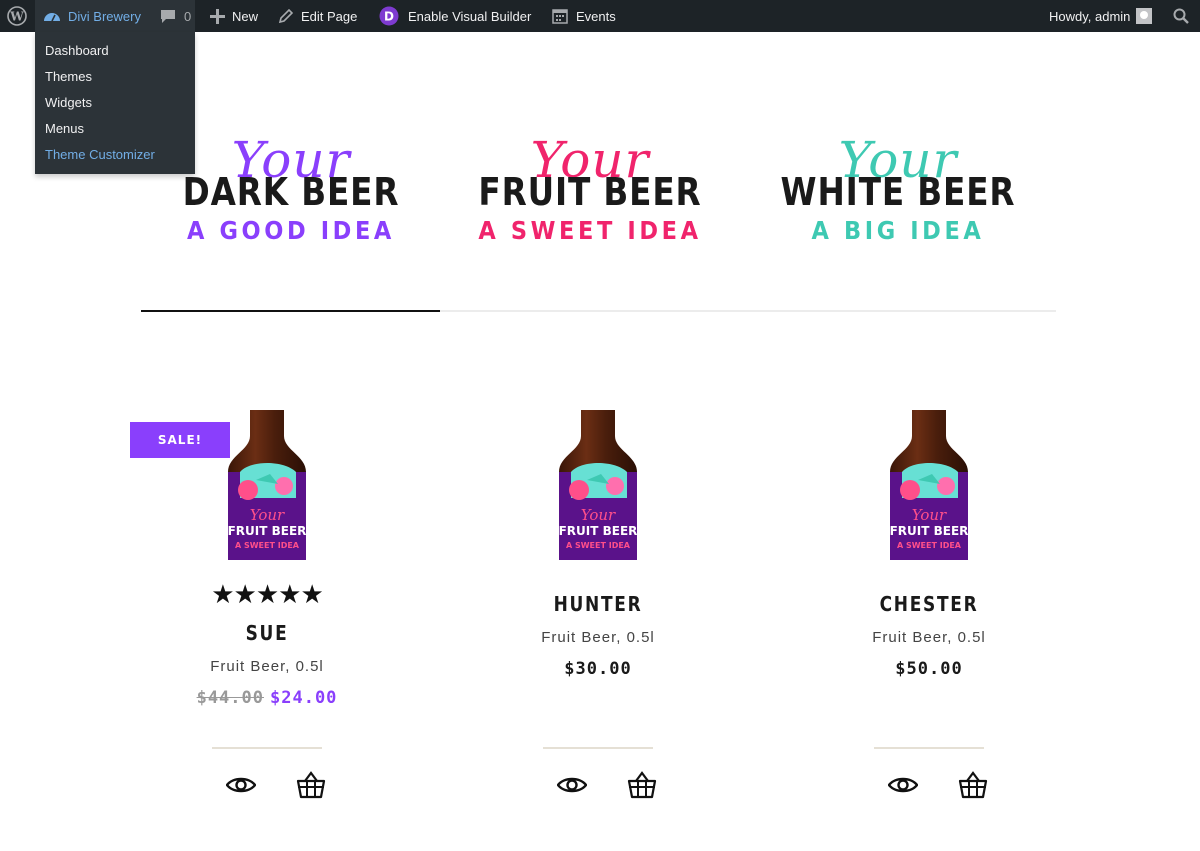 Image resolution: width=1200 pixels, height=851 pixels. Describe the element at coordinates (115, 51) in the screenshot. I see `menu-item-dashboard: Dashboard` at that location.